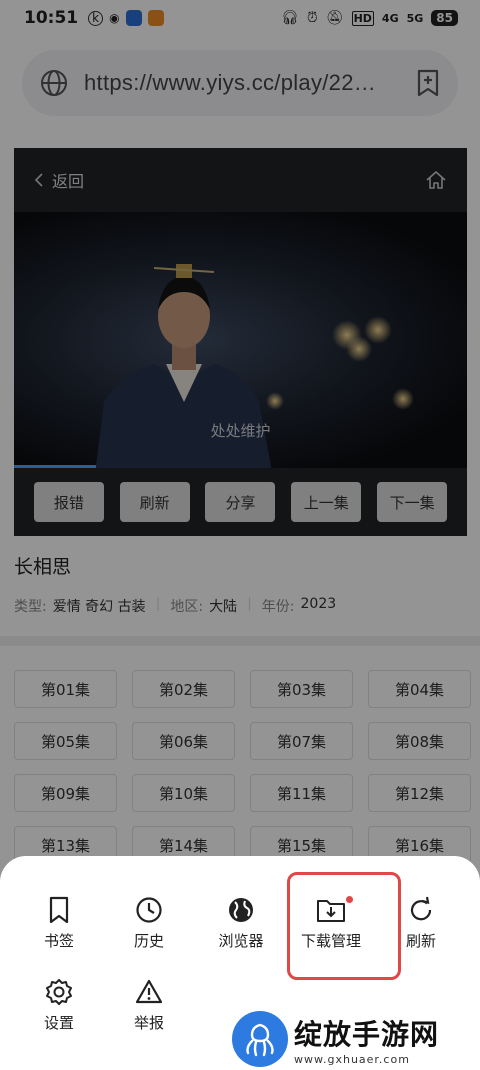 This screenshot has width=480, height=1070. Describe the element at coordinates (58, 941) in the screenshot. I see `menu-item-label: 书签` at that location.